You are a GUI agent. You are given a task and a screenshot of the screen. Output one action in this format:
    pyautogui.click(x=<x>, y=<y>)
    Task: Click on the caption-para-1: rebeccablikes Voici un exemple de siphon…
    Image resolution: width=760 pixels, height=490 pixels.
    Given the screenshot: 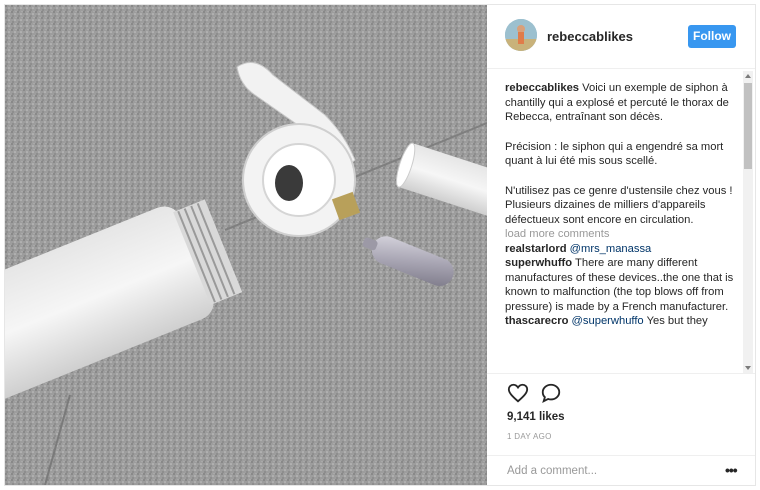 What is the action you would take?
    pyautogui.click(x=622, y=103)
    